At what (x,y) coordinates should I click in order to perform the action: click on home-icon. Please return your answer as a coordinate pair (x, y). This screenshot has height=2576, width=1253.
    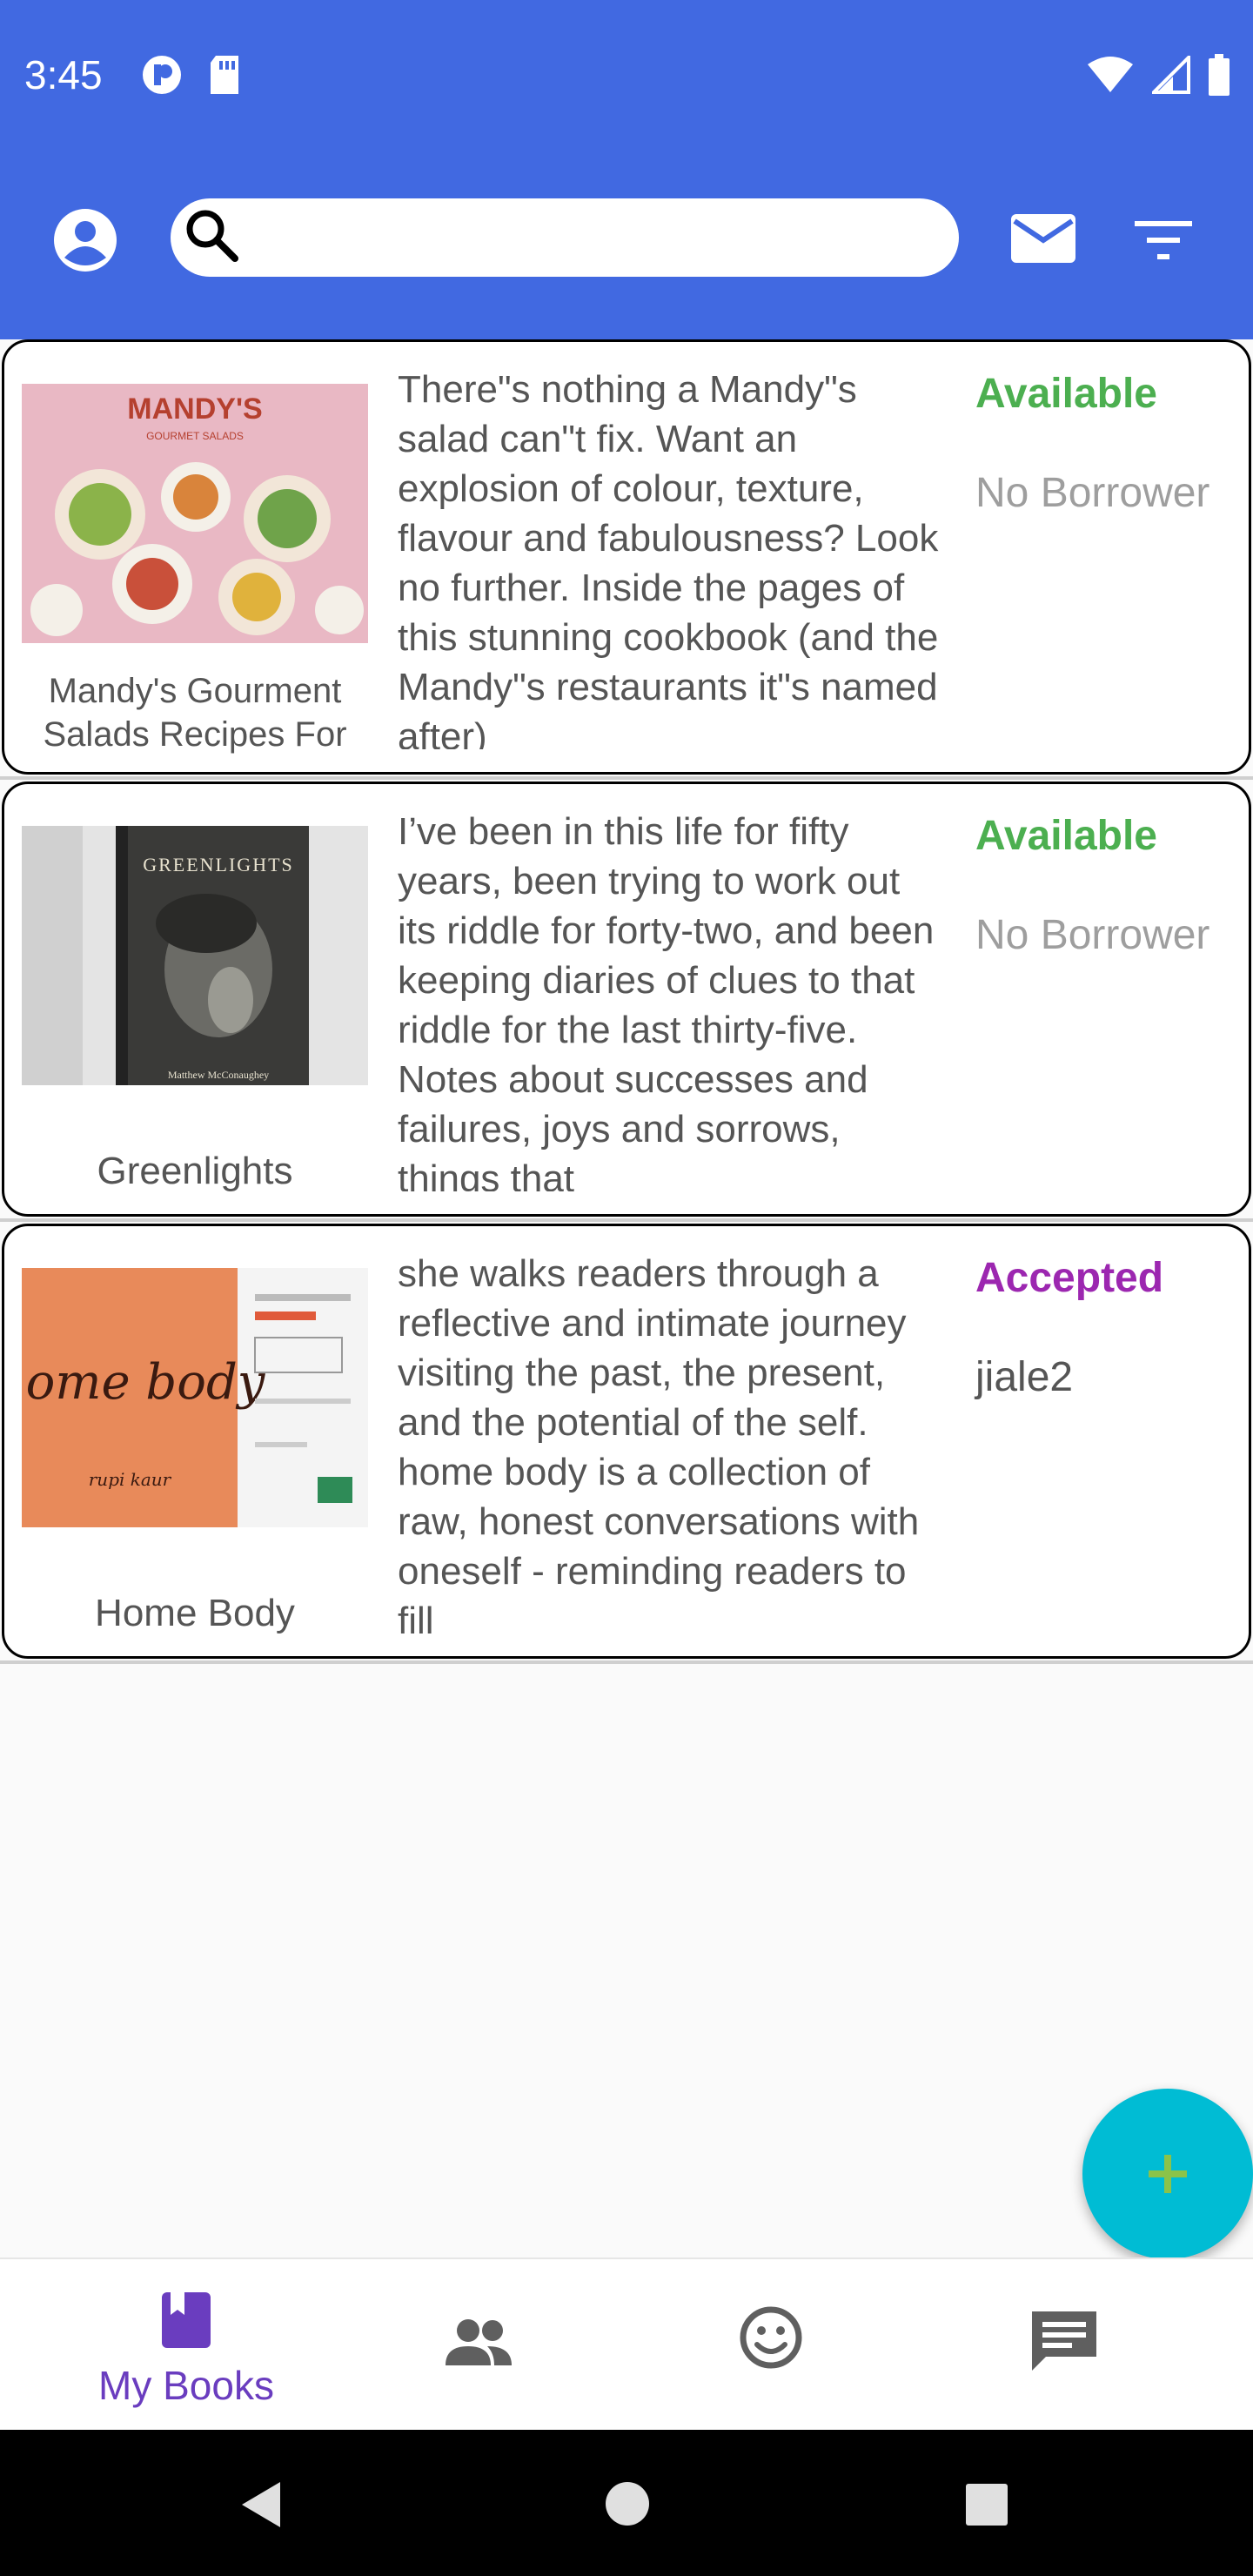
    Looking at the image, I should click on (627, 2504).